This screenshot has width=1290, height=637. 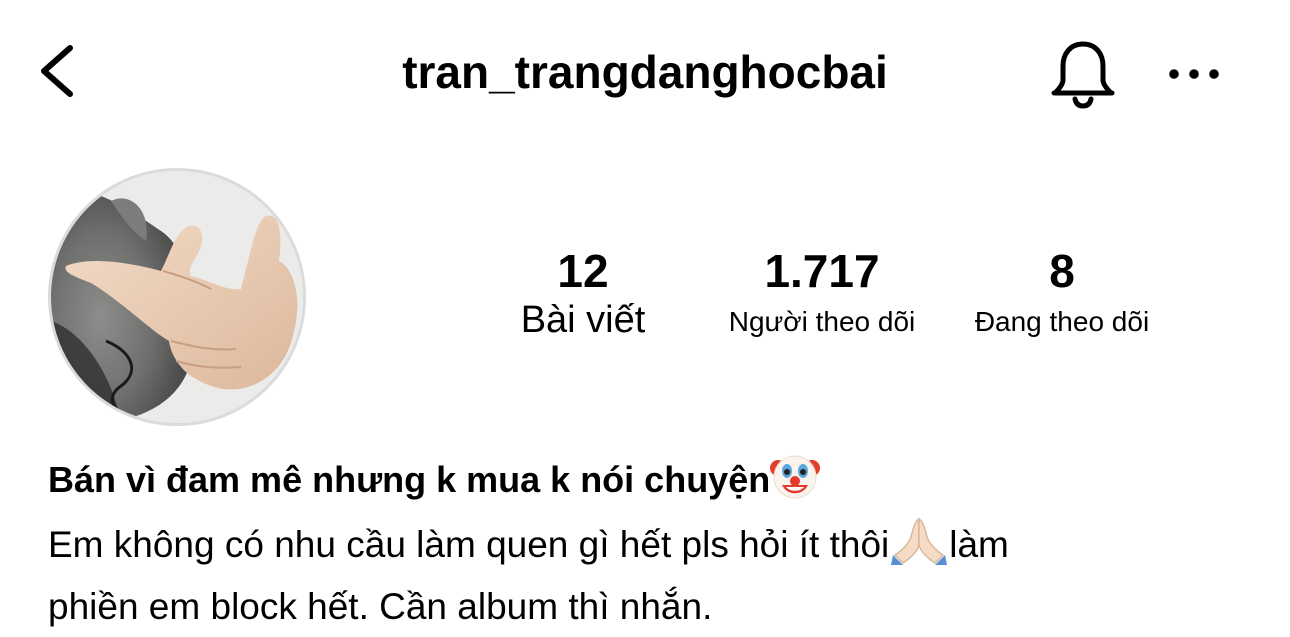 What do you see at coordinates (1062, 271) in the screenshot?
I see `following-count: 8` at bounding box center [1062, 271].